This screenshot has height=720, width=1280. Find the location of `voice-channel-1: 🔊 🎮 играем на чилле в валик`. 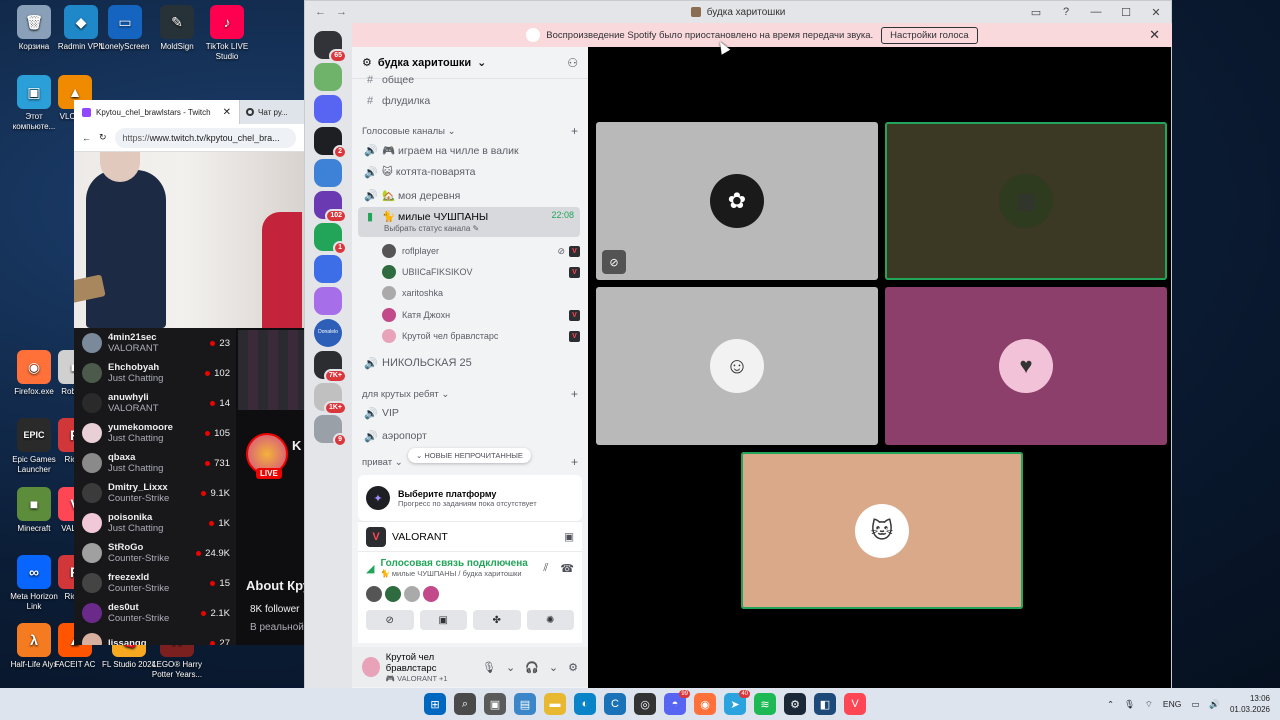

voice-channel-1: 🔊 🎮 играем на чилле в валик is located at coordinates (469, 150).